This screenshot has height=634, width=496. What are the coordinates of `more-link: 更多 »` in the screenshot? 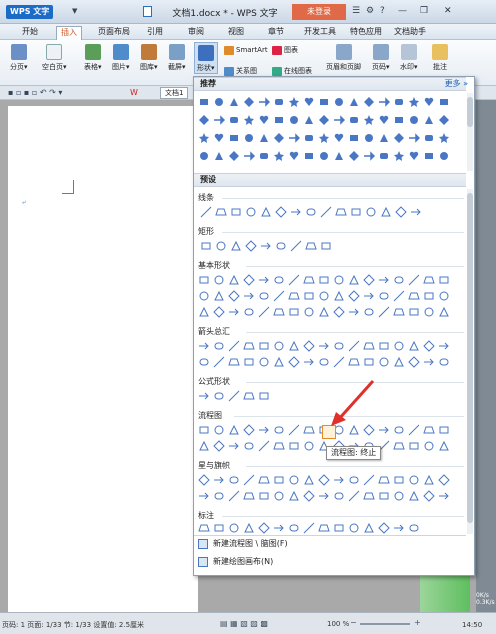 It's located at (456, 83).